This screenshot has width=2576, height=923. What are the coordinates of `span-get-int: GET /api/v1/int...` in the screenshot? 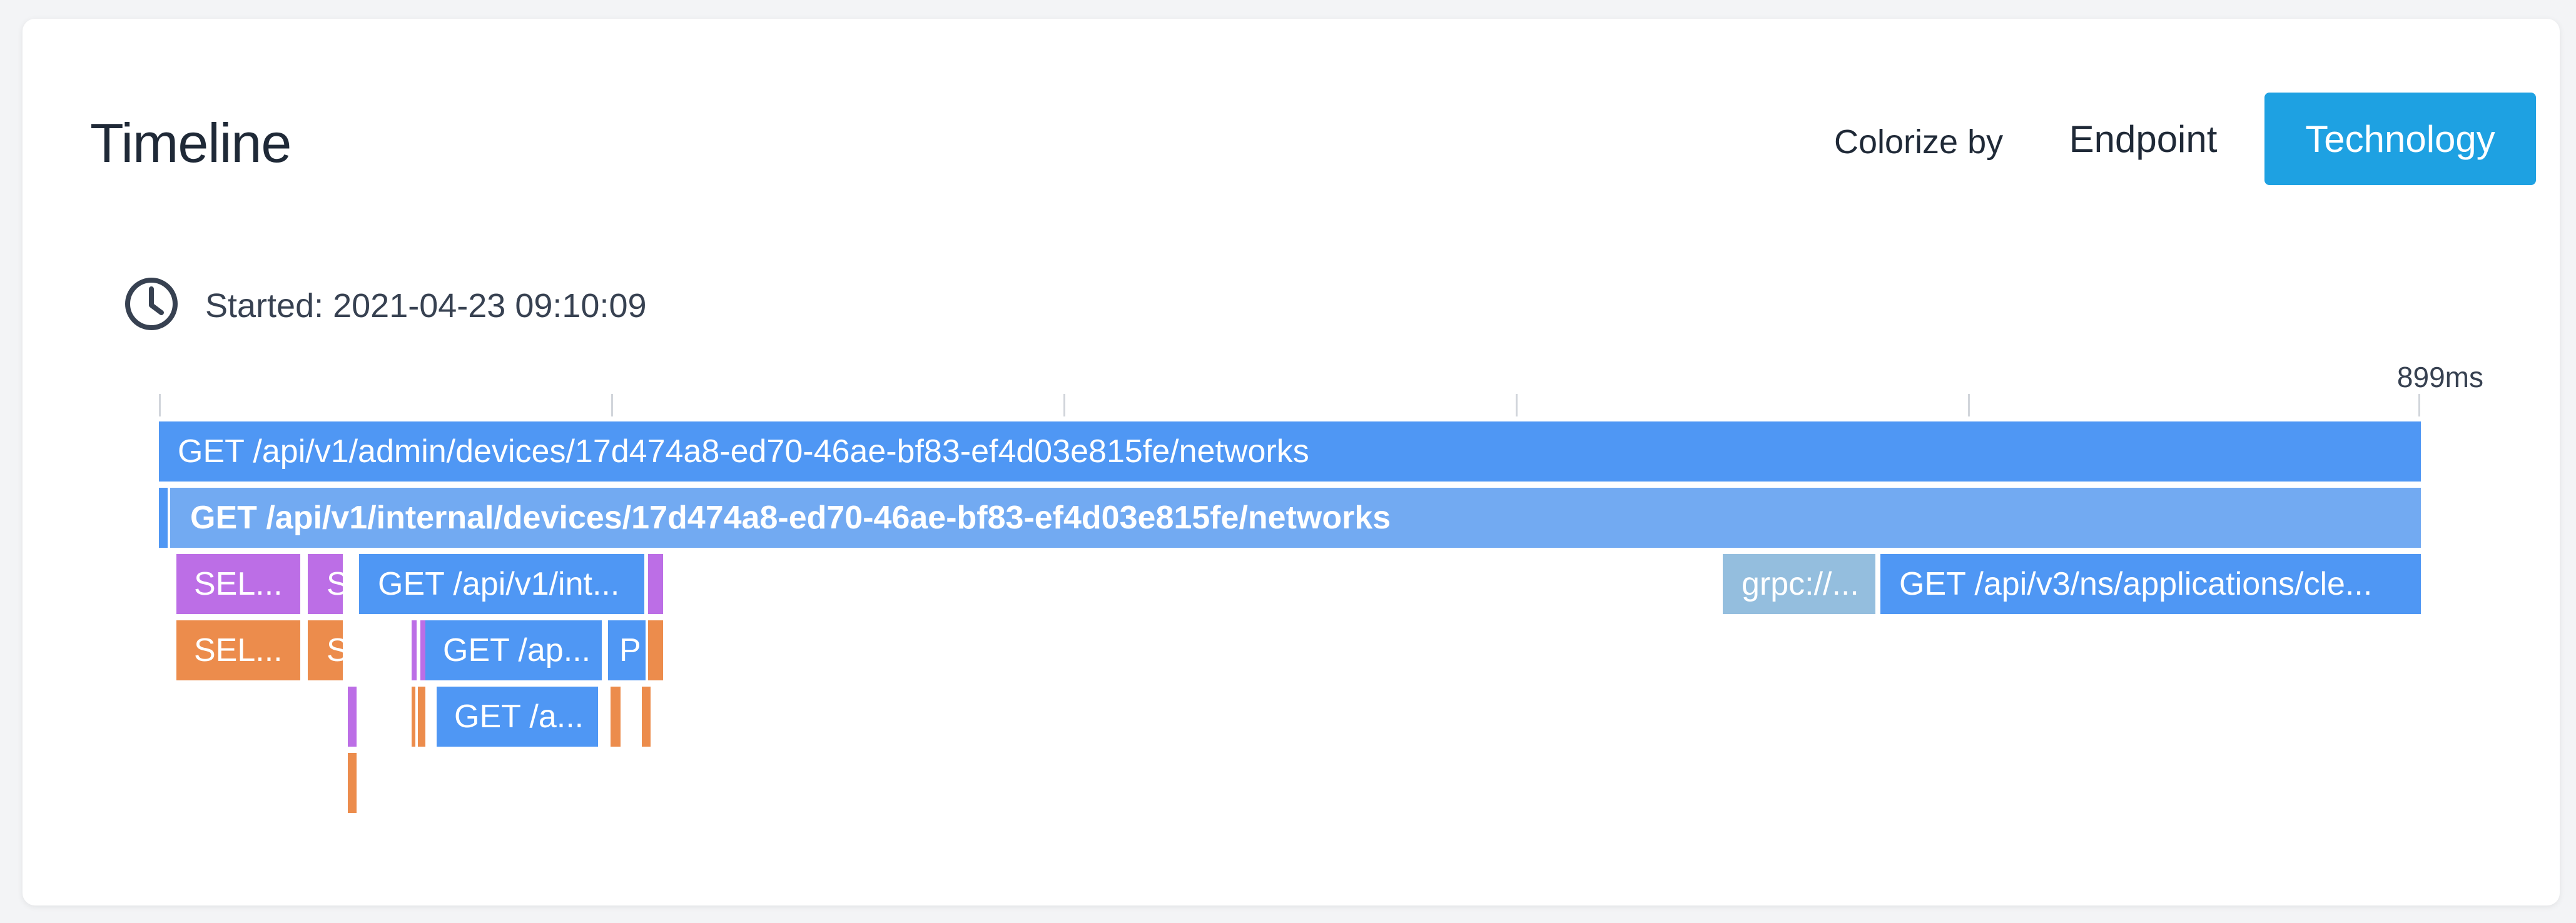 It's located at (501, 584).